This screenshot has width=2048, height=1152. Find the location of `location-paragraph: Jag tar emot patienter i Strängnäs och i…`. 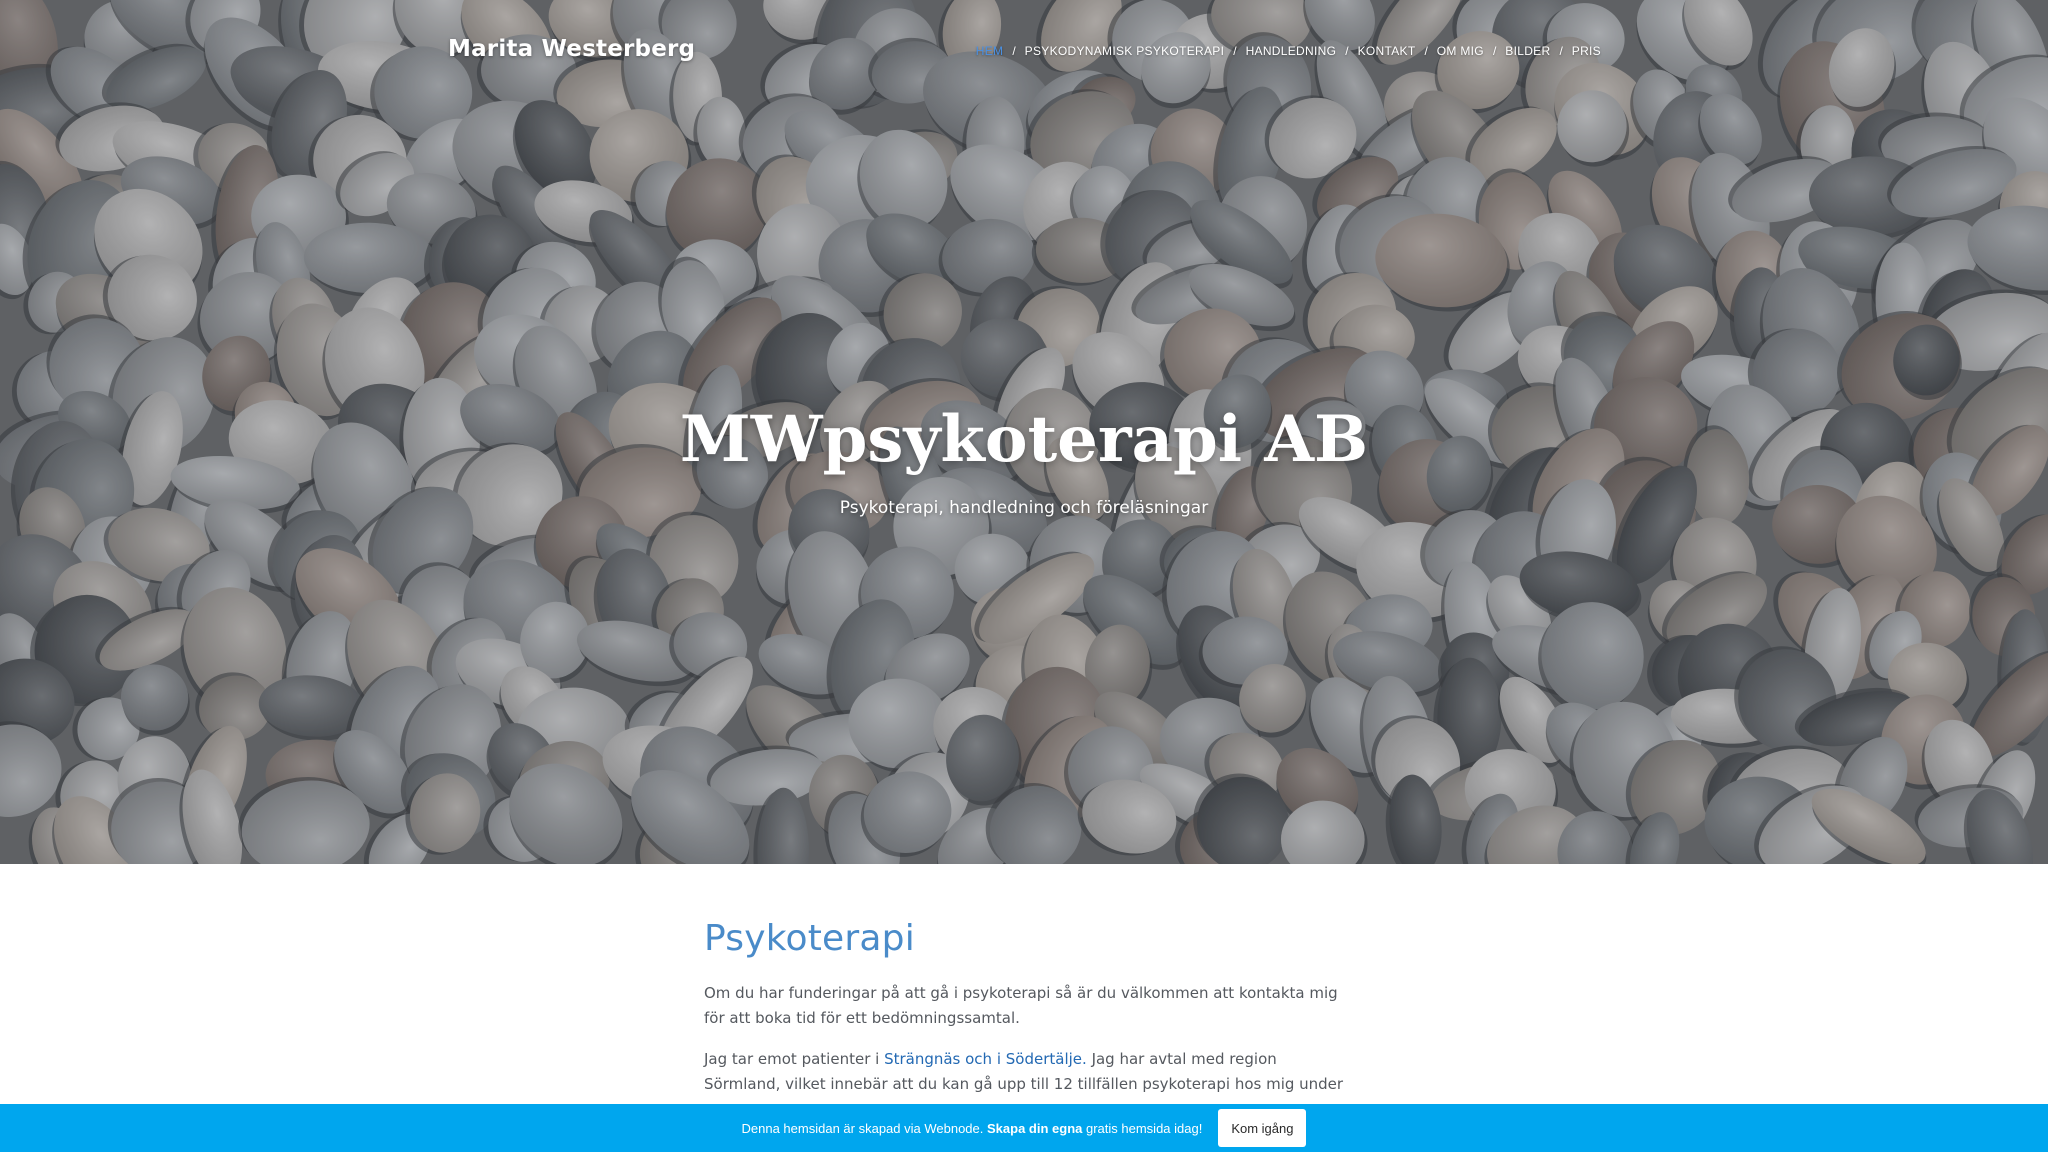

location-paragraph: Jag tar emot patienter i Strängnäs och i… is located at coordinates (1024, 1072).